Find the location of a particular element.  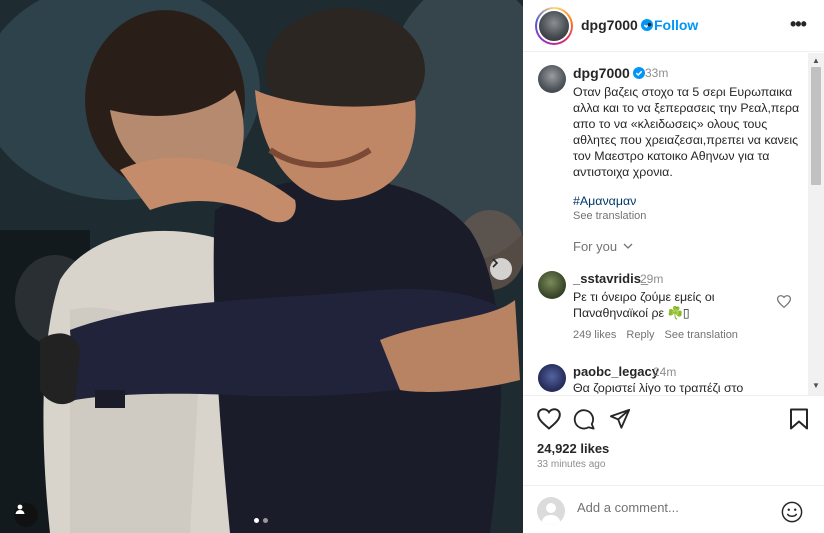

comment-text: Θα ζοριστεί λίγο το τραπέζι στο is located at coordinates (658, 388).